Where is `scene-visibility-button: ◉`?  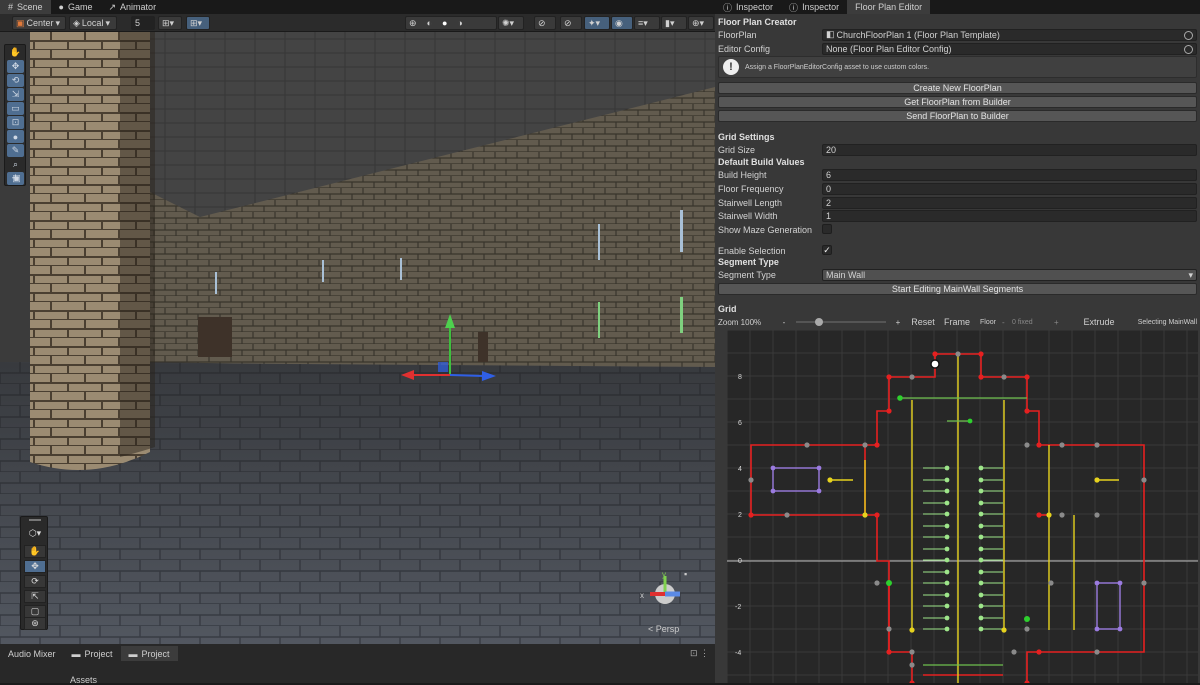
scene-visibility-button: ◉ is located at coordinates (622, 23).